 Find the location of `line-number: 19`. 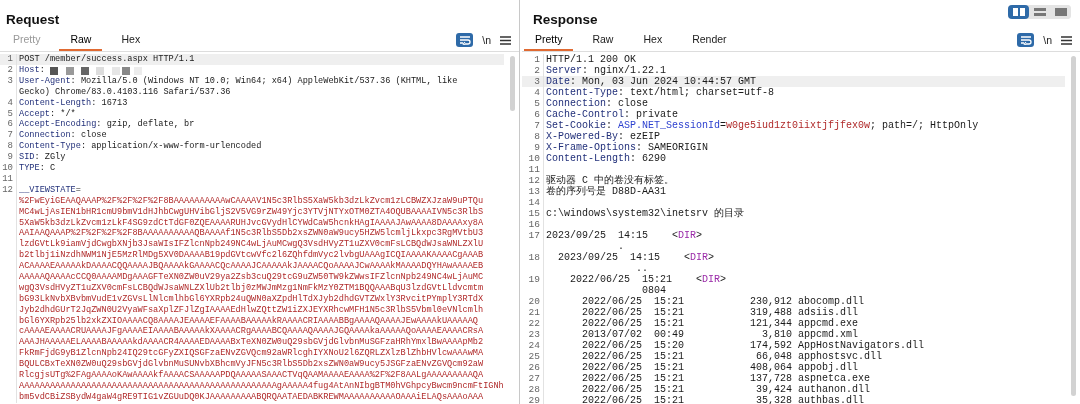

line-number: 19 is located at coordinates (533, 285).